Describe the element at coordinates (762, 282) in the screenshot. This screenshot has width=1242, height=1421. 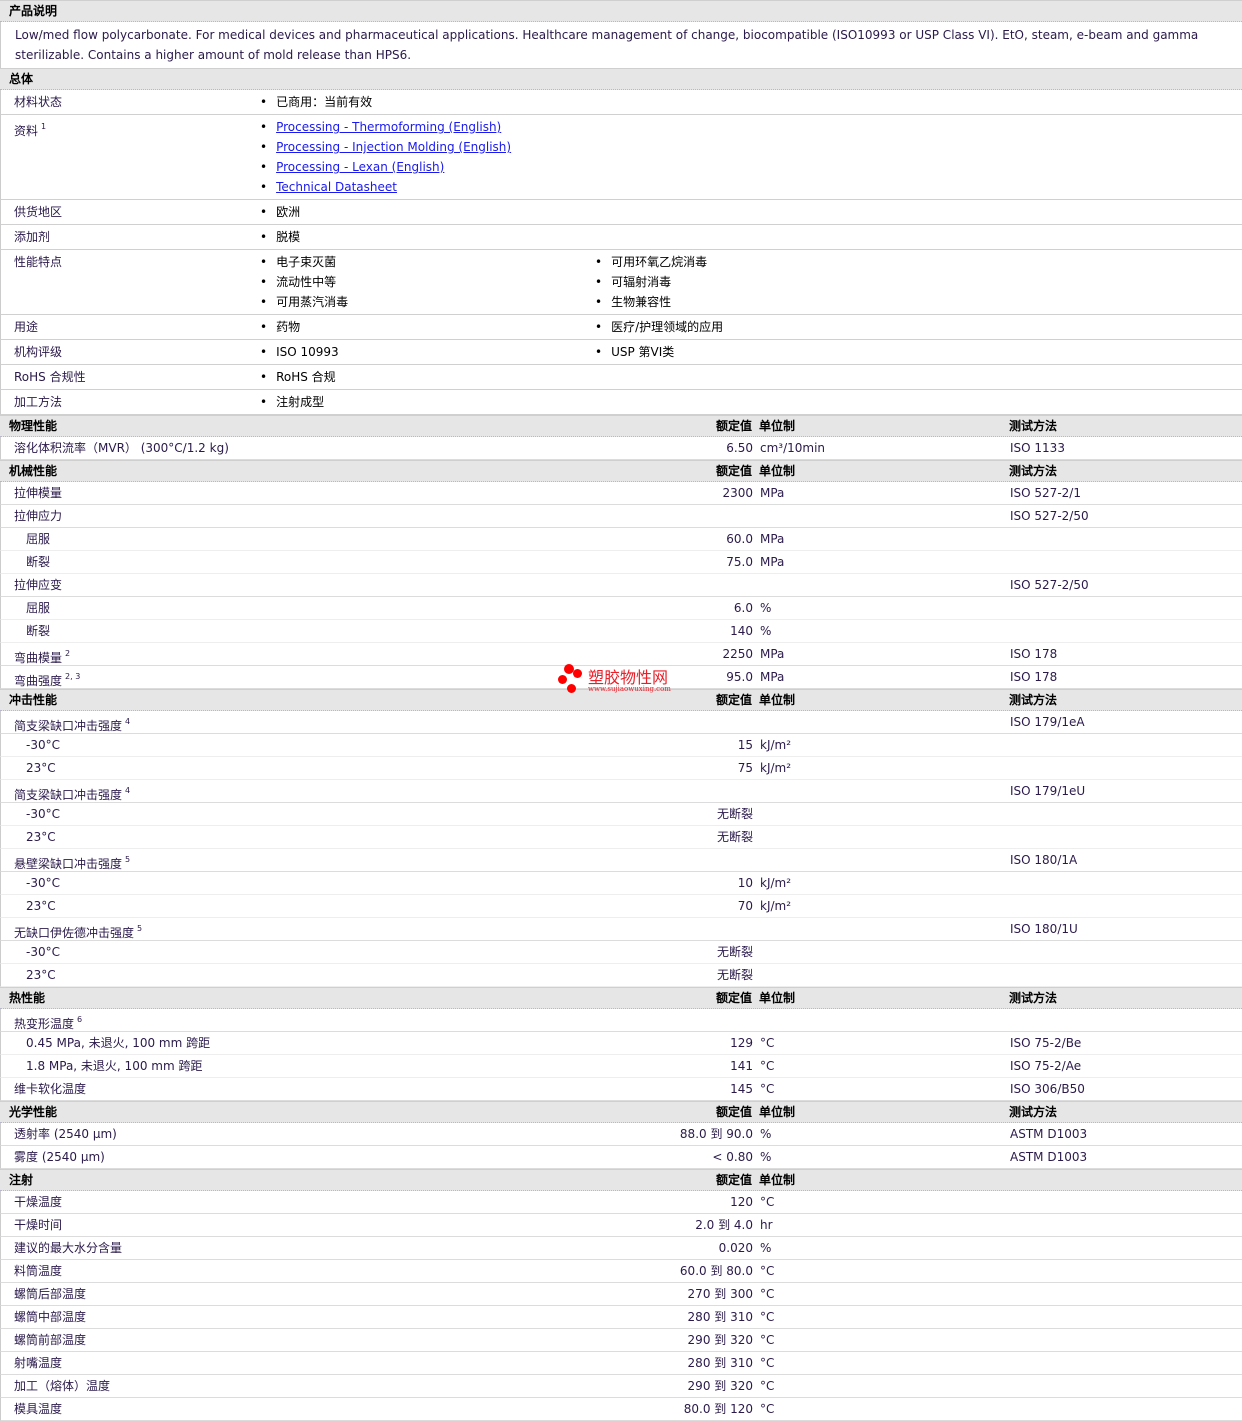
I see `list-item: 可辐射消毒` at that location.